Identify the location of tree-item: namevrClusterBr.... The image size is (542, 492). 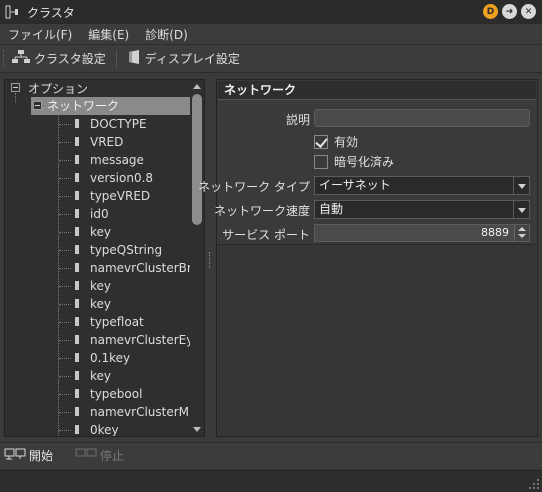
(146, 268).